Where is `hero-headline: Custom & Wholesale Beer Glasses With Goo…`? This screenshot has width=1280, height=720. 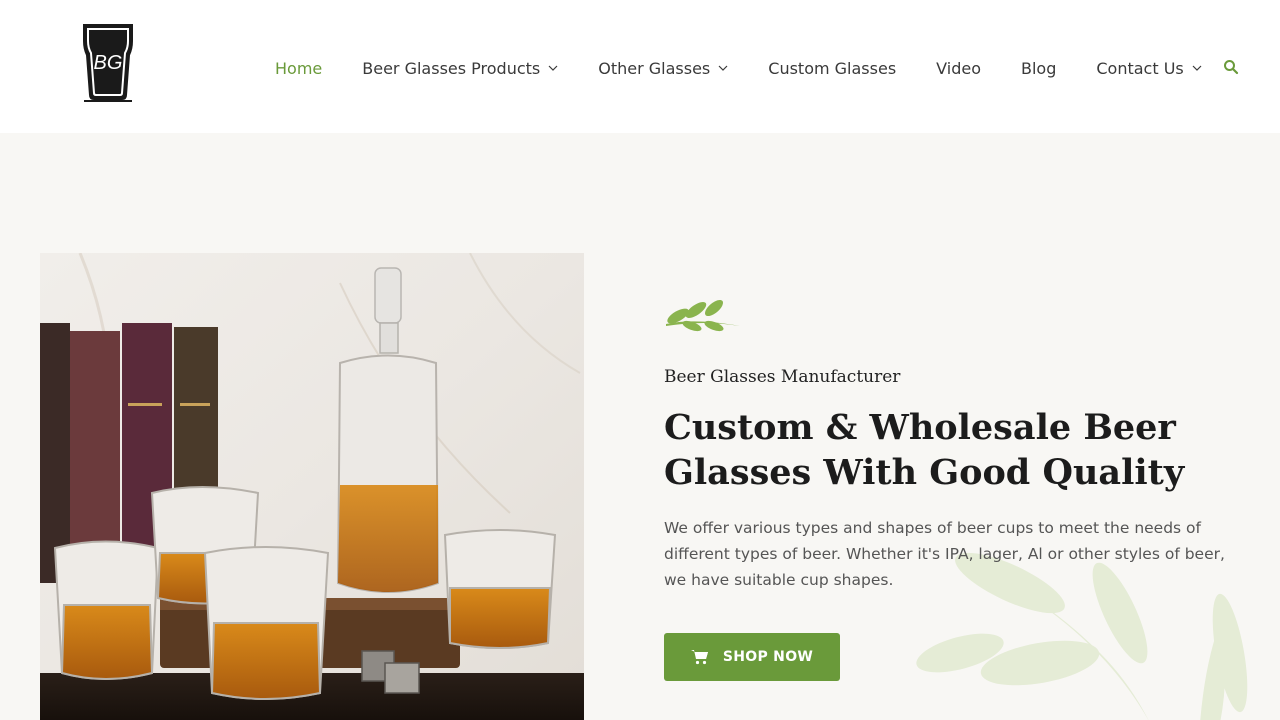
hero-headline: Custom & Wholesale Beer Glasses With Goo… is located at coordinates (924, 450).